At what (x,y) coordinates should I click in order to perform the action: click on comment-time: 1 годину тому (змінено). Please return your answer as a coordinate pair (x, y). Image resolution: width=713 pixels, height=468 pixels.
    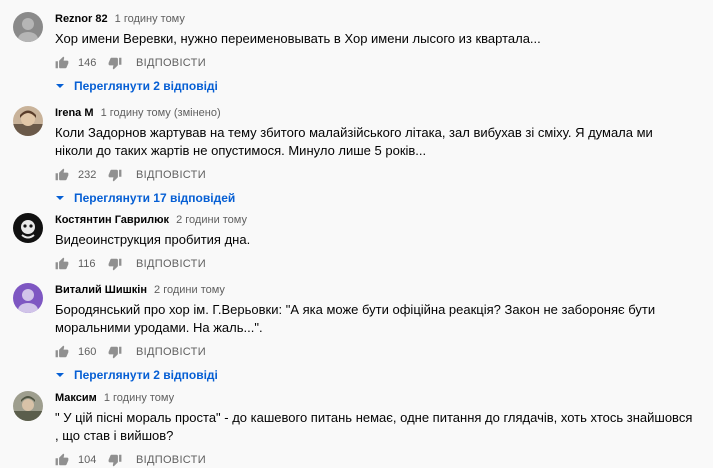
    Looking at the image, I should click on (161, 113).